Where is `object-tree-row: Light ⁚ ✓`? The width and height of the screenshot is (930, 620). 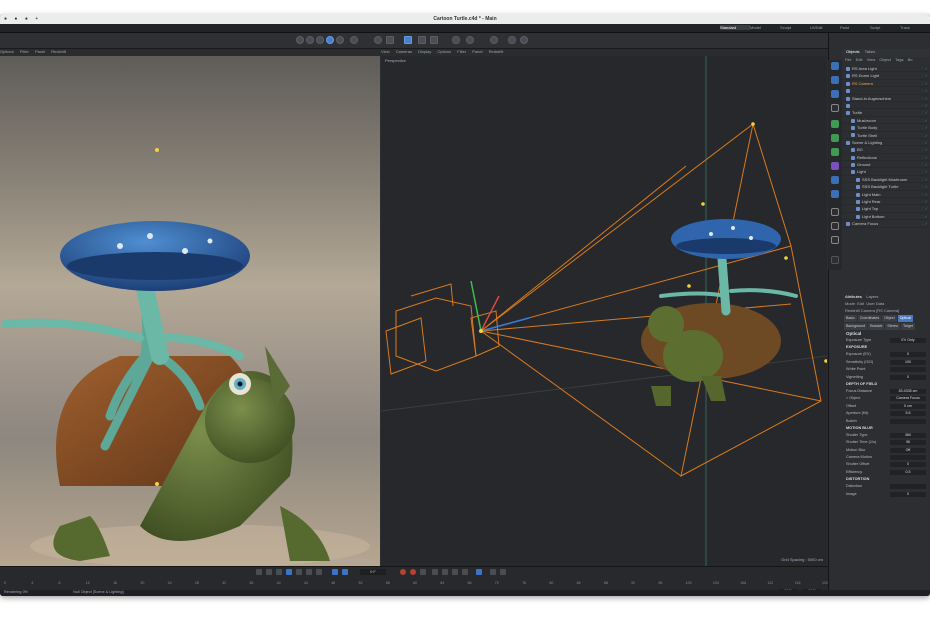
object-tree-row: Light ⁚ ✓ is located at coordinates (886, 172).